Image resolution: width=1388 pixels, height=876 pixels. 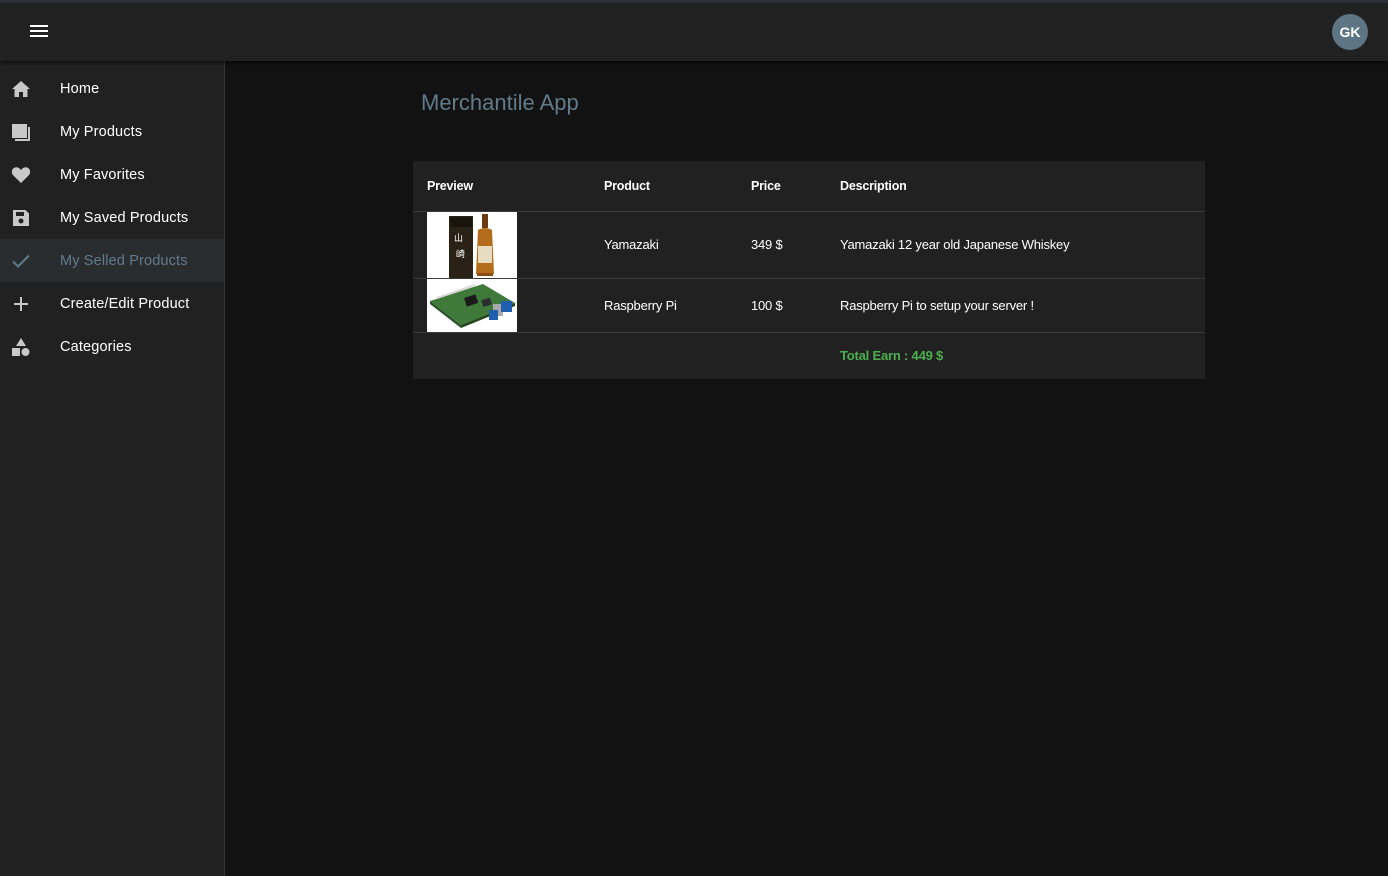 I want to click on total-row: Total Earn : 449 $, so click(x=809, y=355).